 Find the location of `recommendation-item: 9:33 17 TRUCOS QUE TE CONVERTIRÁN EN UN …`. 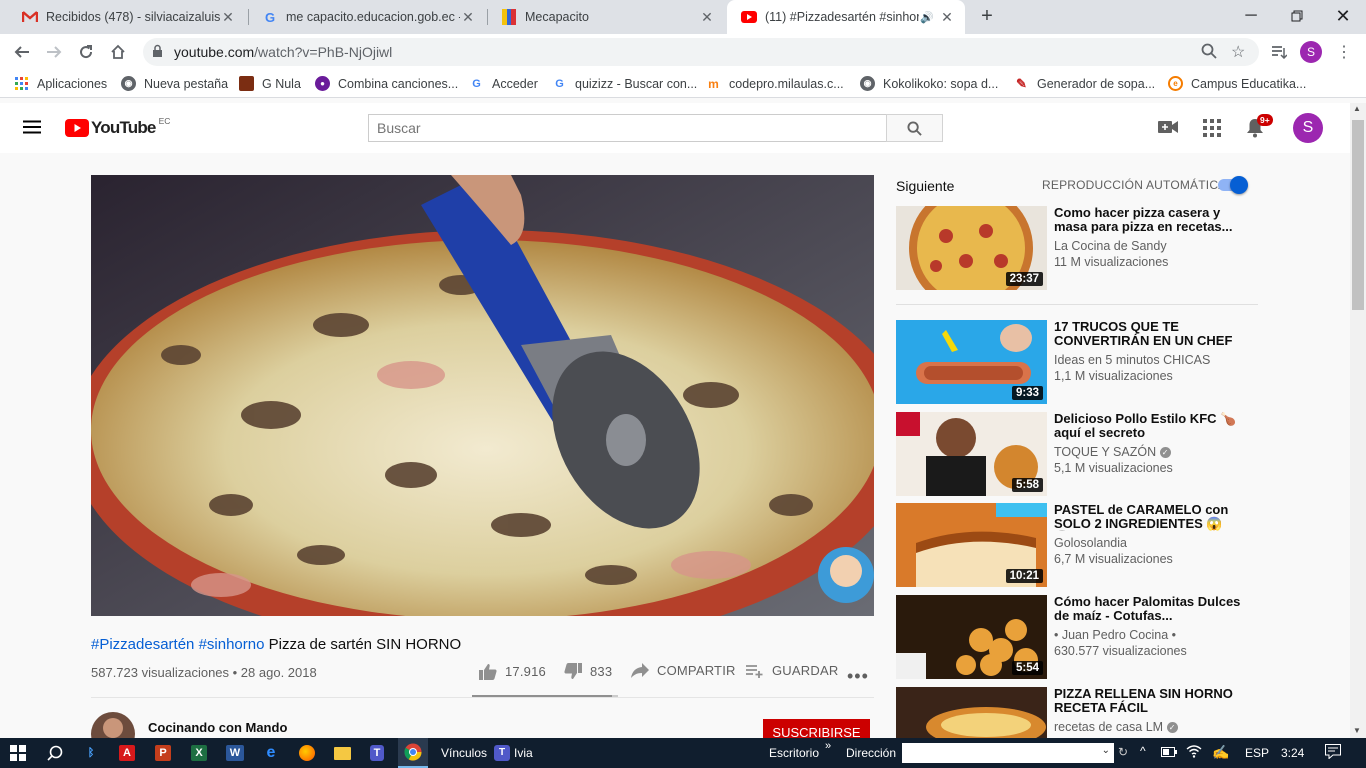

recommendation-item: 9:33 17 TRUCOS QUE TE CONVERTIRÁN EN UN … is located at coordinates (1077, 362).